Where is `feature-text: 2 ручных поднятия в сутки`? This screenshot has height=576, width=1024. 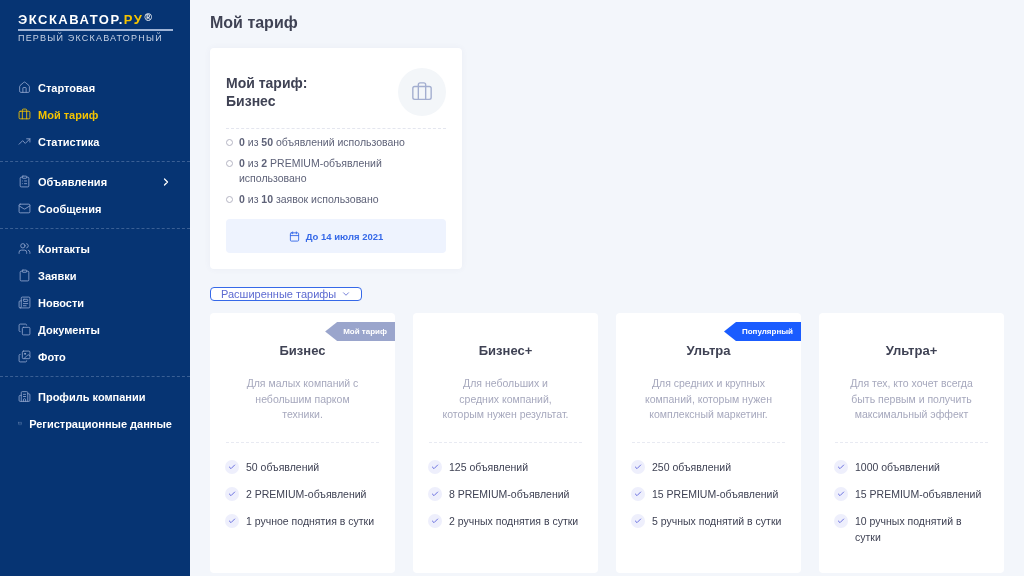 feature-text: 2 ручных поднятия в сутки is located at coordinates (514, 521).